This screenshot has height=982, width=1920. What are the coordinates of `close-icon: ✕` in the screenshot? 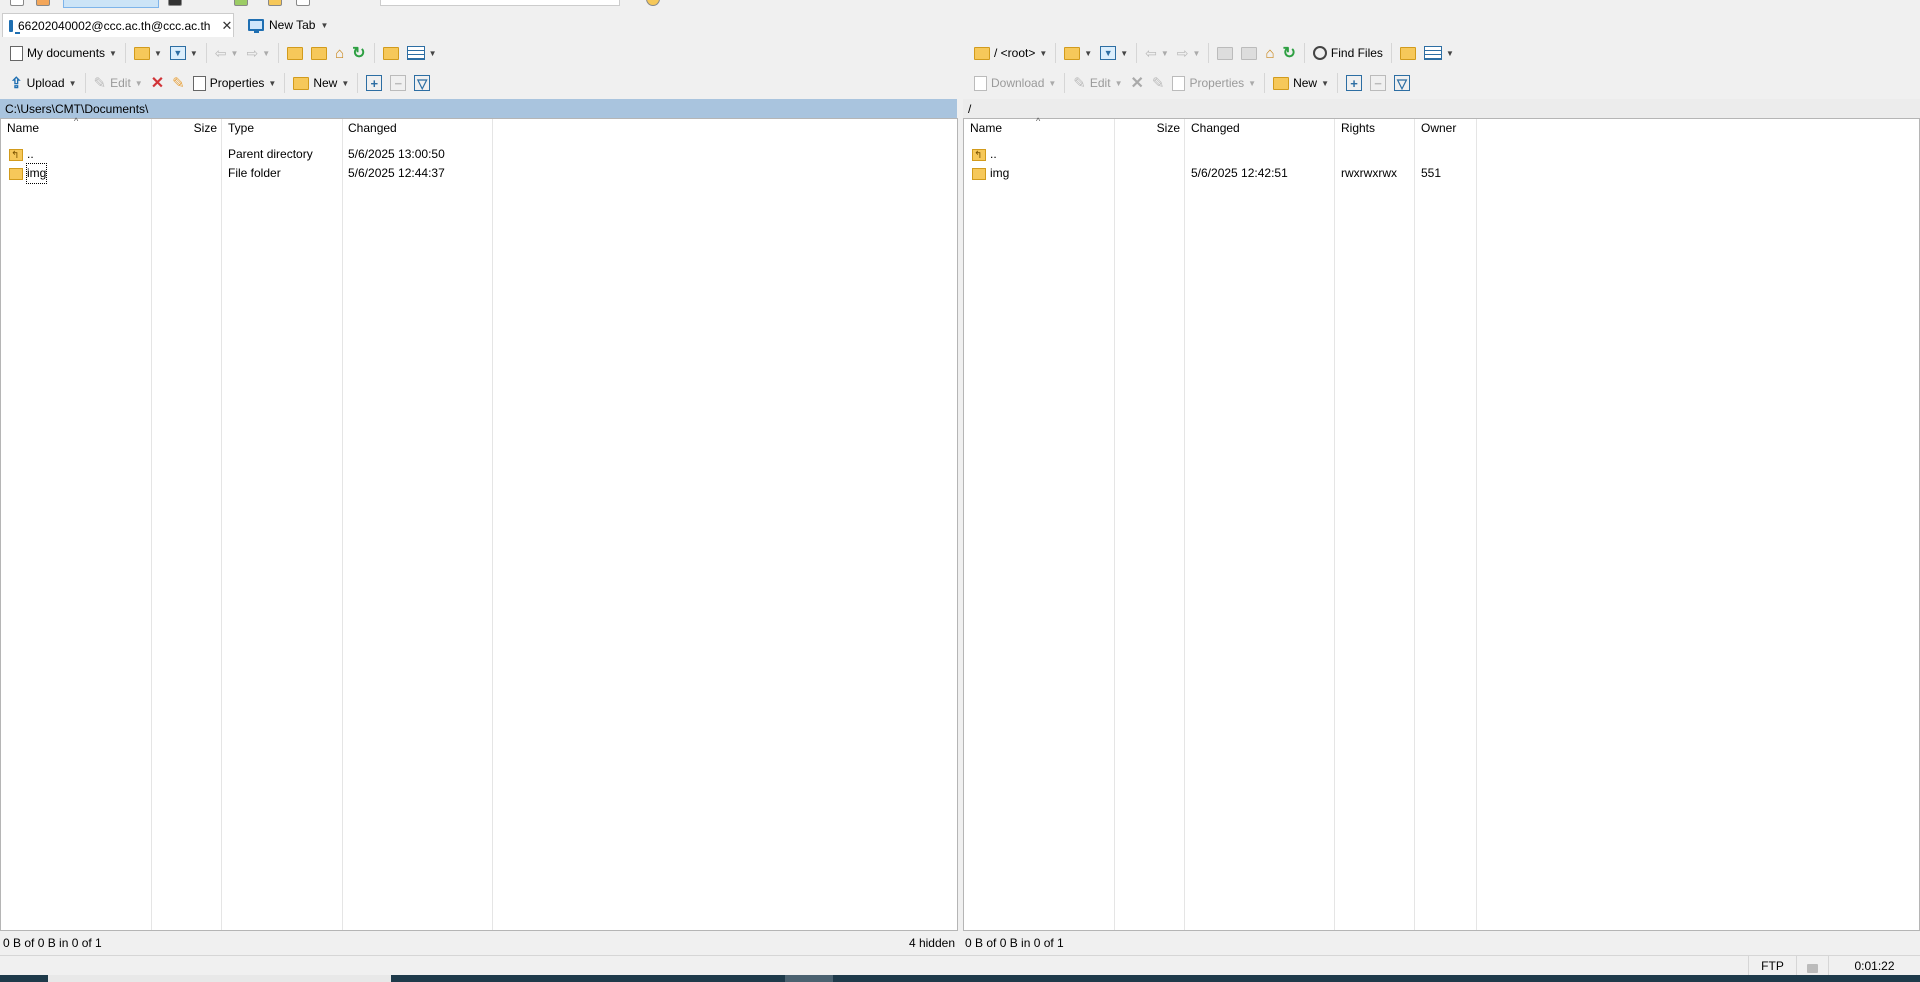 It's located at (226, 26).